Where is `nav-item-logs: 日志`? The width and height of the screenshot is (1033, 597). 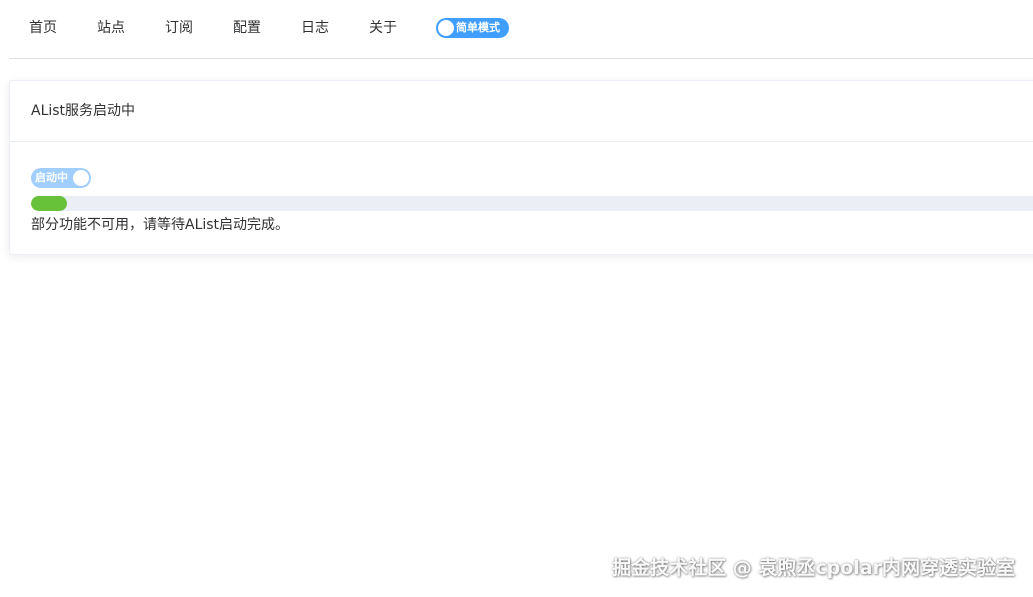 nav-item-logs: 日志 is located at coordinates (315, 28).